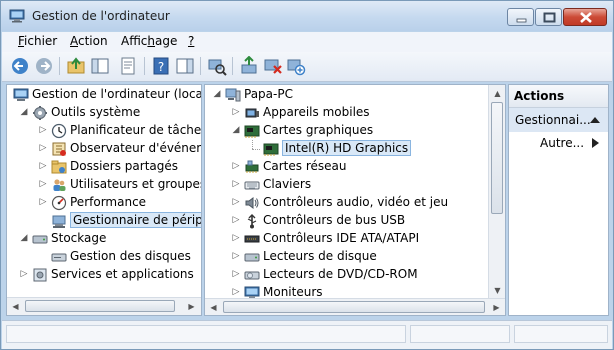  Describe the element at coordinates (293, 292) in the screenshot. I see `device-tree-item-label: Moniteurs` at that location.